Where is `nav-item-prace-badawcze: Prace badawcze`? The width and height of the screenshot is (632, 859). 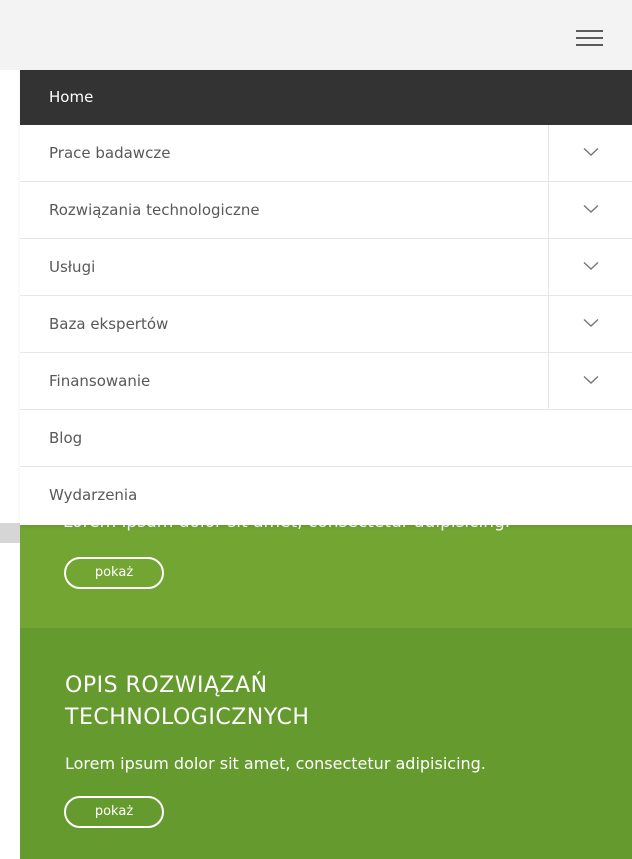 nav-item-prace-badawcze: Prace badawcze is located at coordinates (326, 153).